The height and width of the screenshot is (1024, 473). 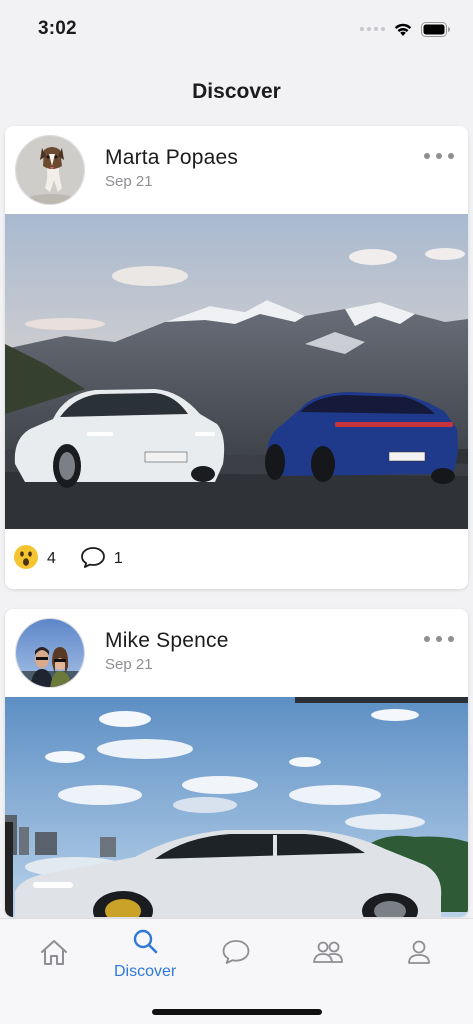 I want to click on tab-discover: Discover, so click(x=145, y=954).